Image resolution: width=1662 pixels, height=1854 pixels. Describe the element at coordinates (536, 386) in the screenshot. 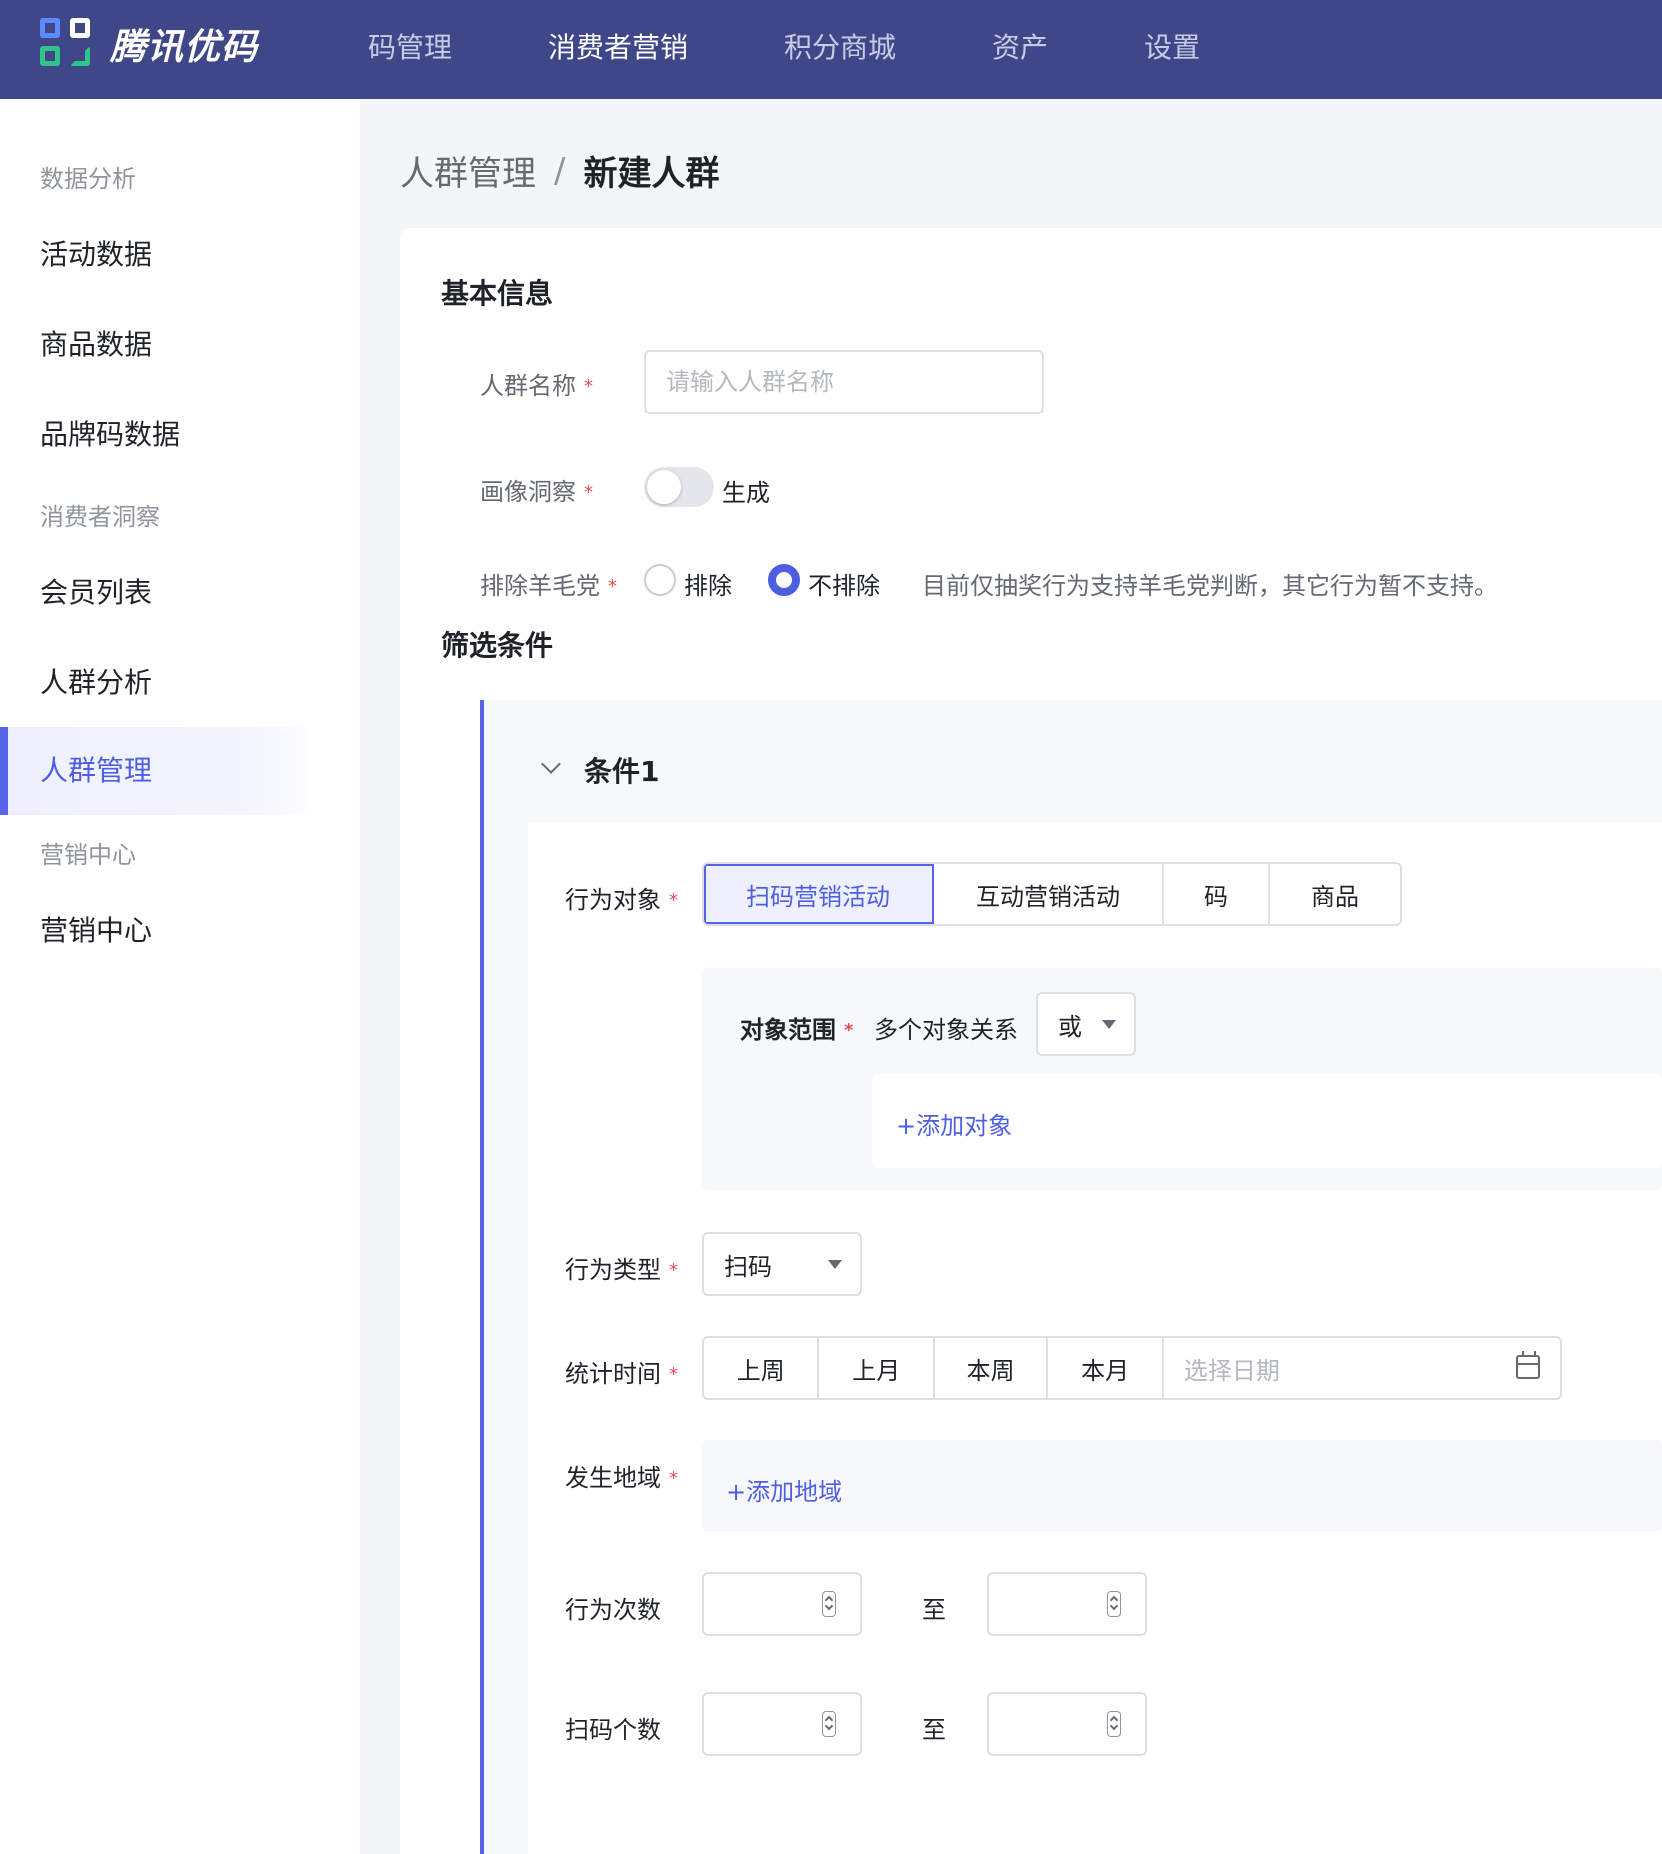

I see `crowd-name-label: 人群名称 *` at that location.